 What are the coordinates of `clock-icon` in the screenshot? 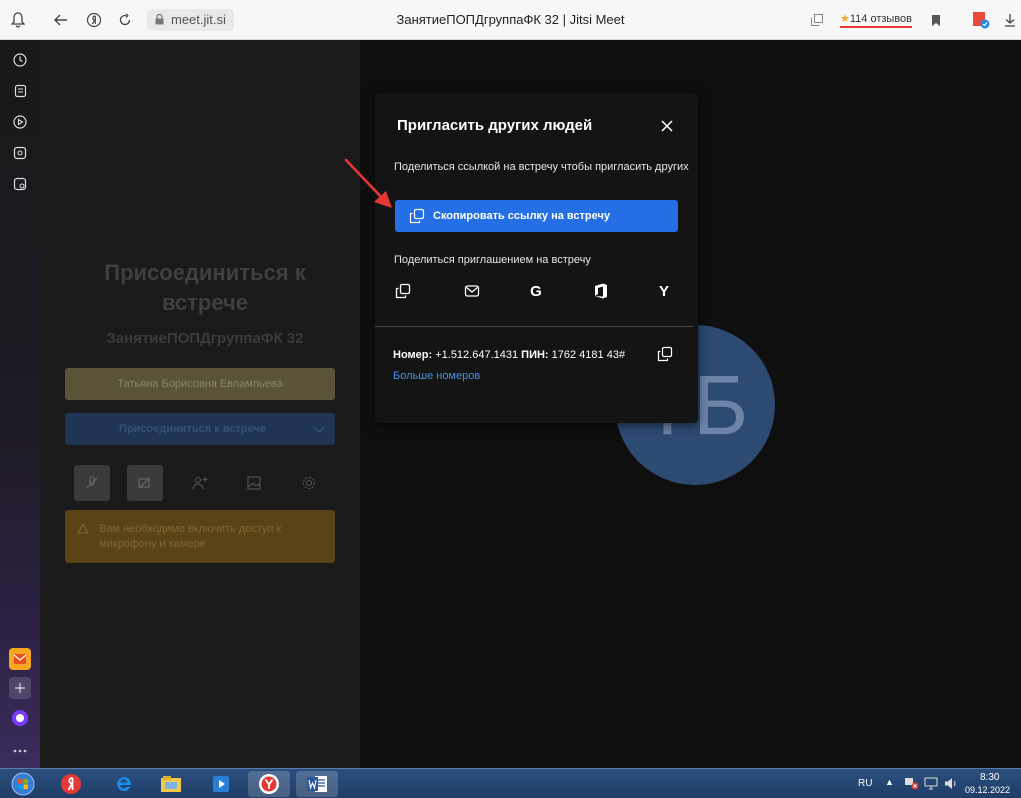 It's located at (20, 60).